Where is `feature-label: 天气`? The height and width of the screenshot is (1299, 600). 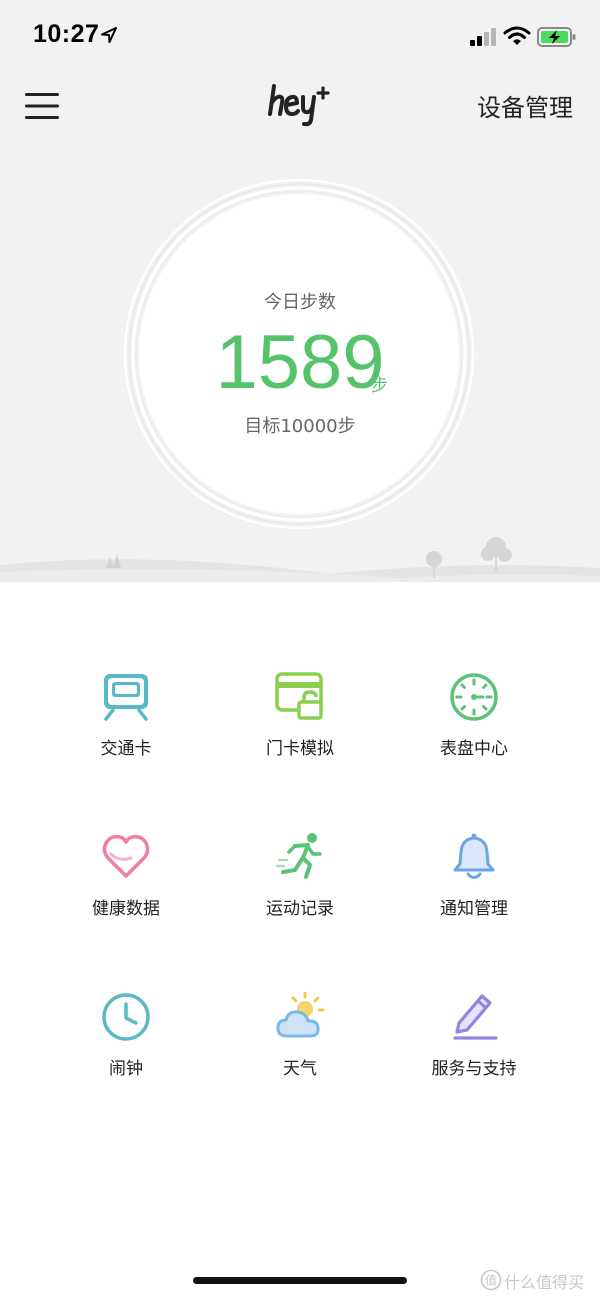
feature-label: 天气 is located at coordinates (300, 1069).